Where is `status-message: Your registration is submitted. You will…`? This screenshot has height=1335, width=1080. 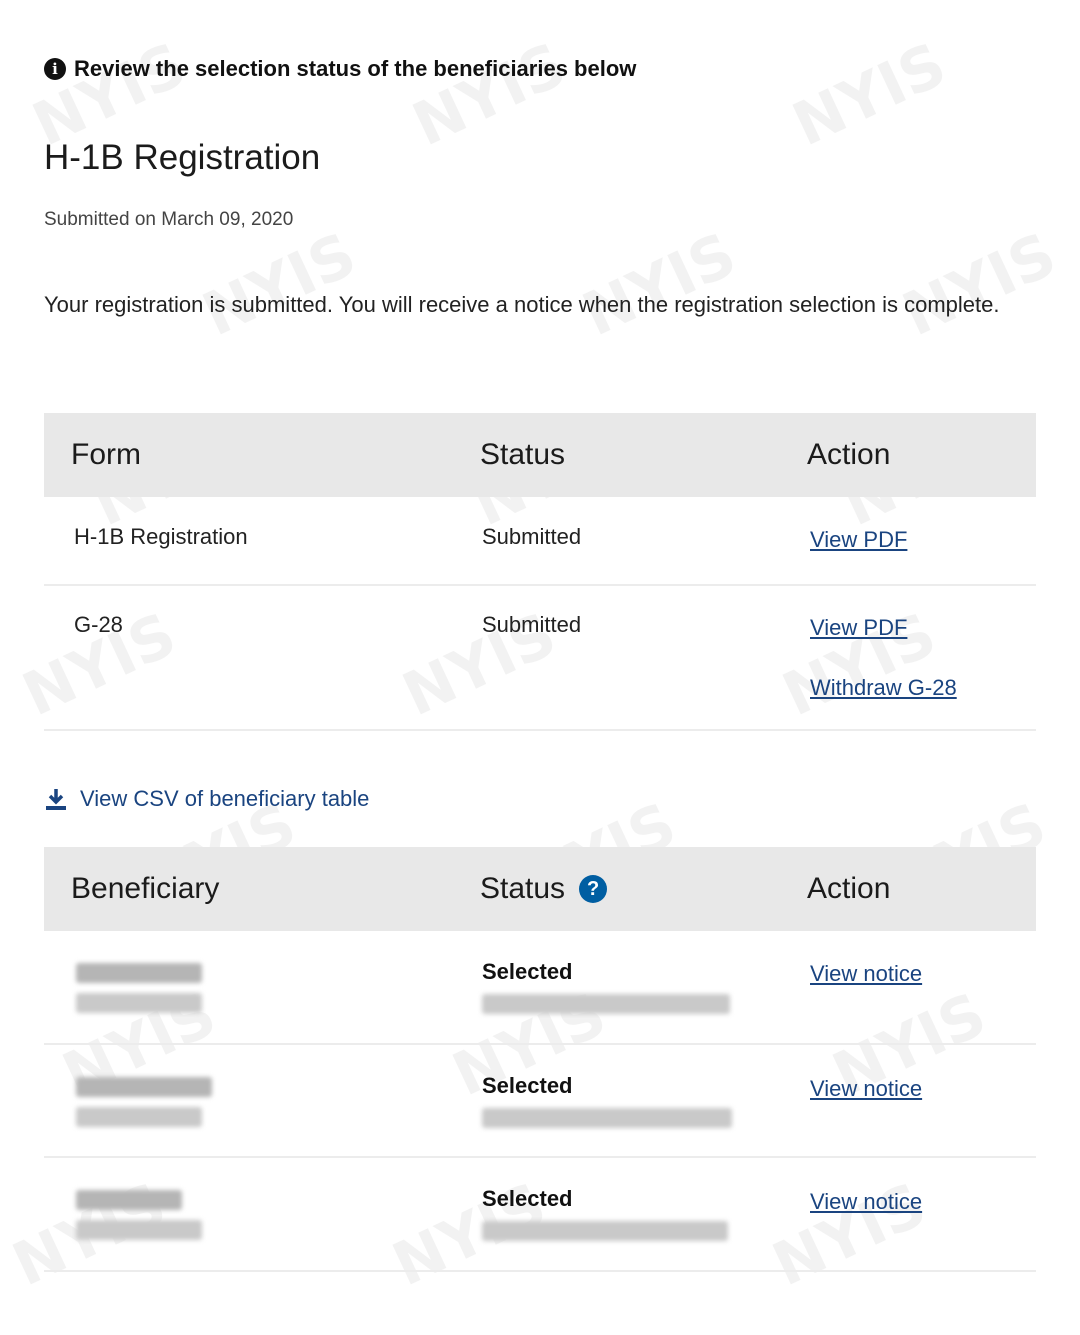
status-message: Your registration is submitted. You will… is located at coordinates (522, 304).